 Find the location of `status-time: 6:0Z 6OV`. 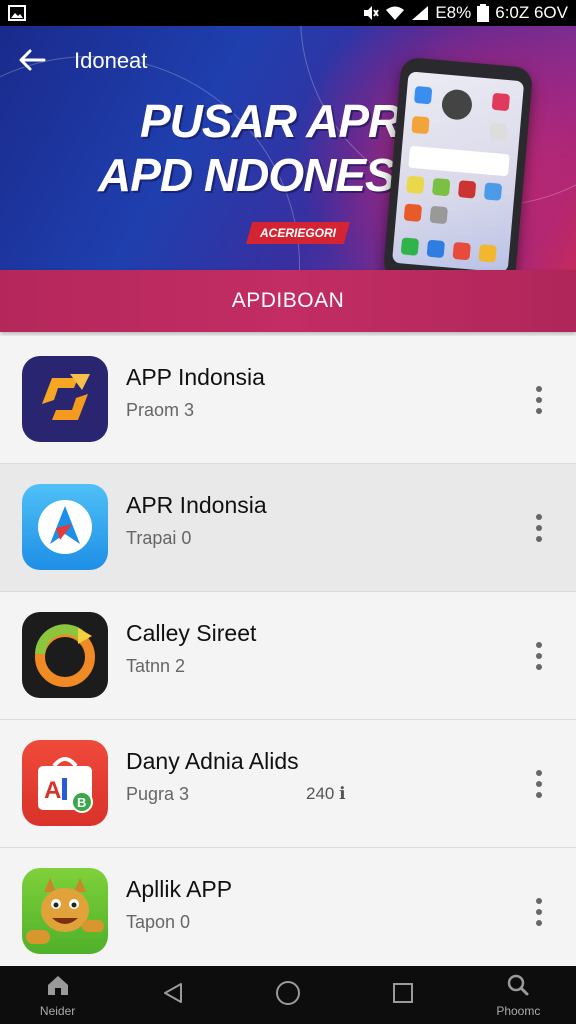

status-time: 6:0Z 6OV is located at coordinates (531, 12).